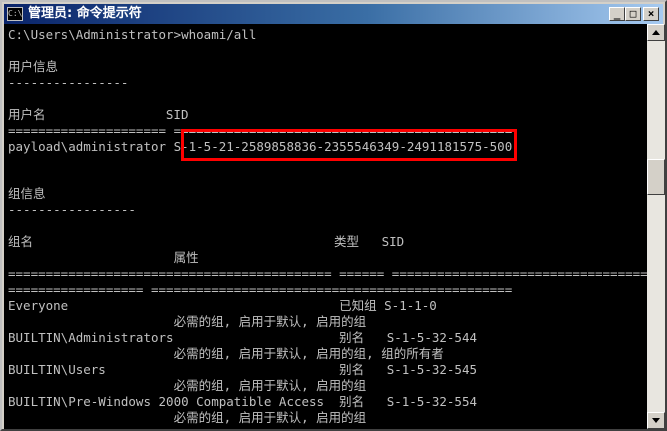 The width and height of the screenshot is (667, 431). I want to click on arrow-up-icon, so click(656, 32).